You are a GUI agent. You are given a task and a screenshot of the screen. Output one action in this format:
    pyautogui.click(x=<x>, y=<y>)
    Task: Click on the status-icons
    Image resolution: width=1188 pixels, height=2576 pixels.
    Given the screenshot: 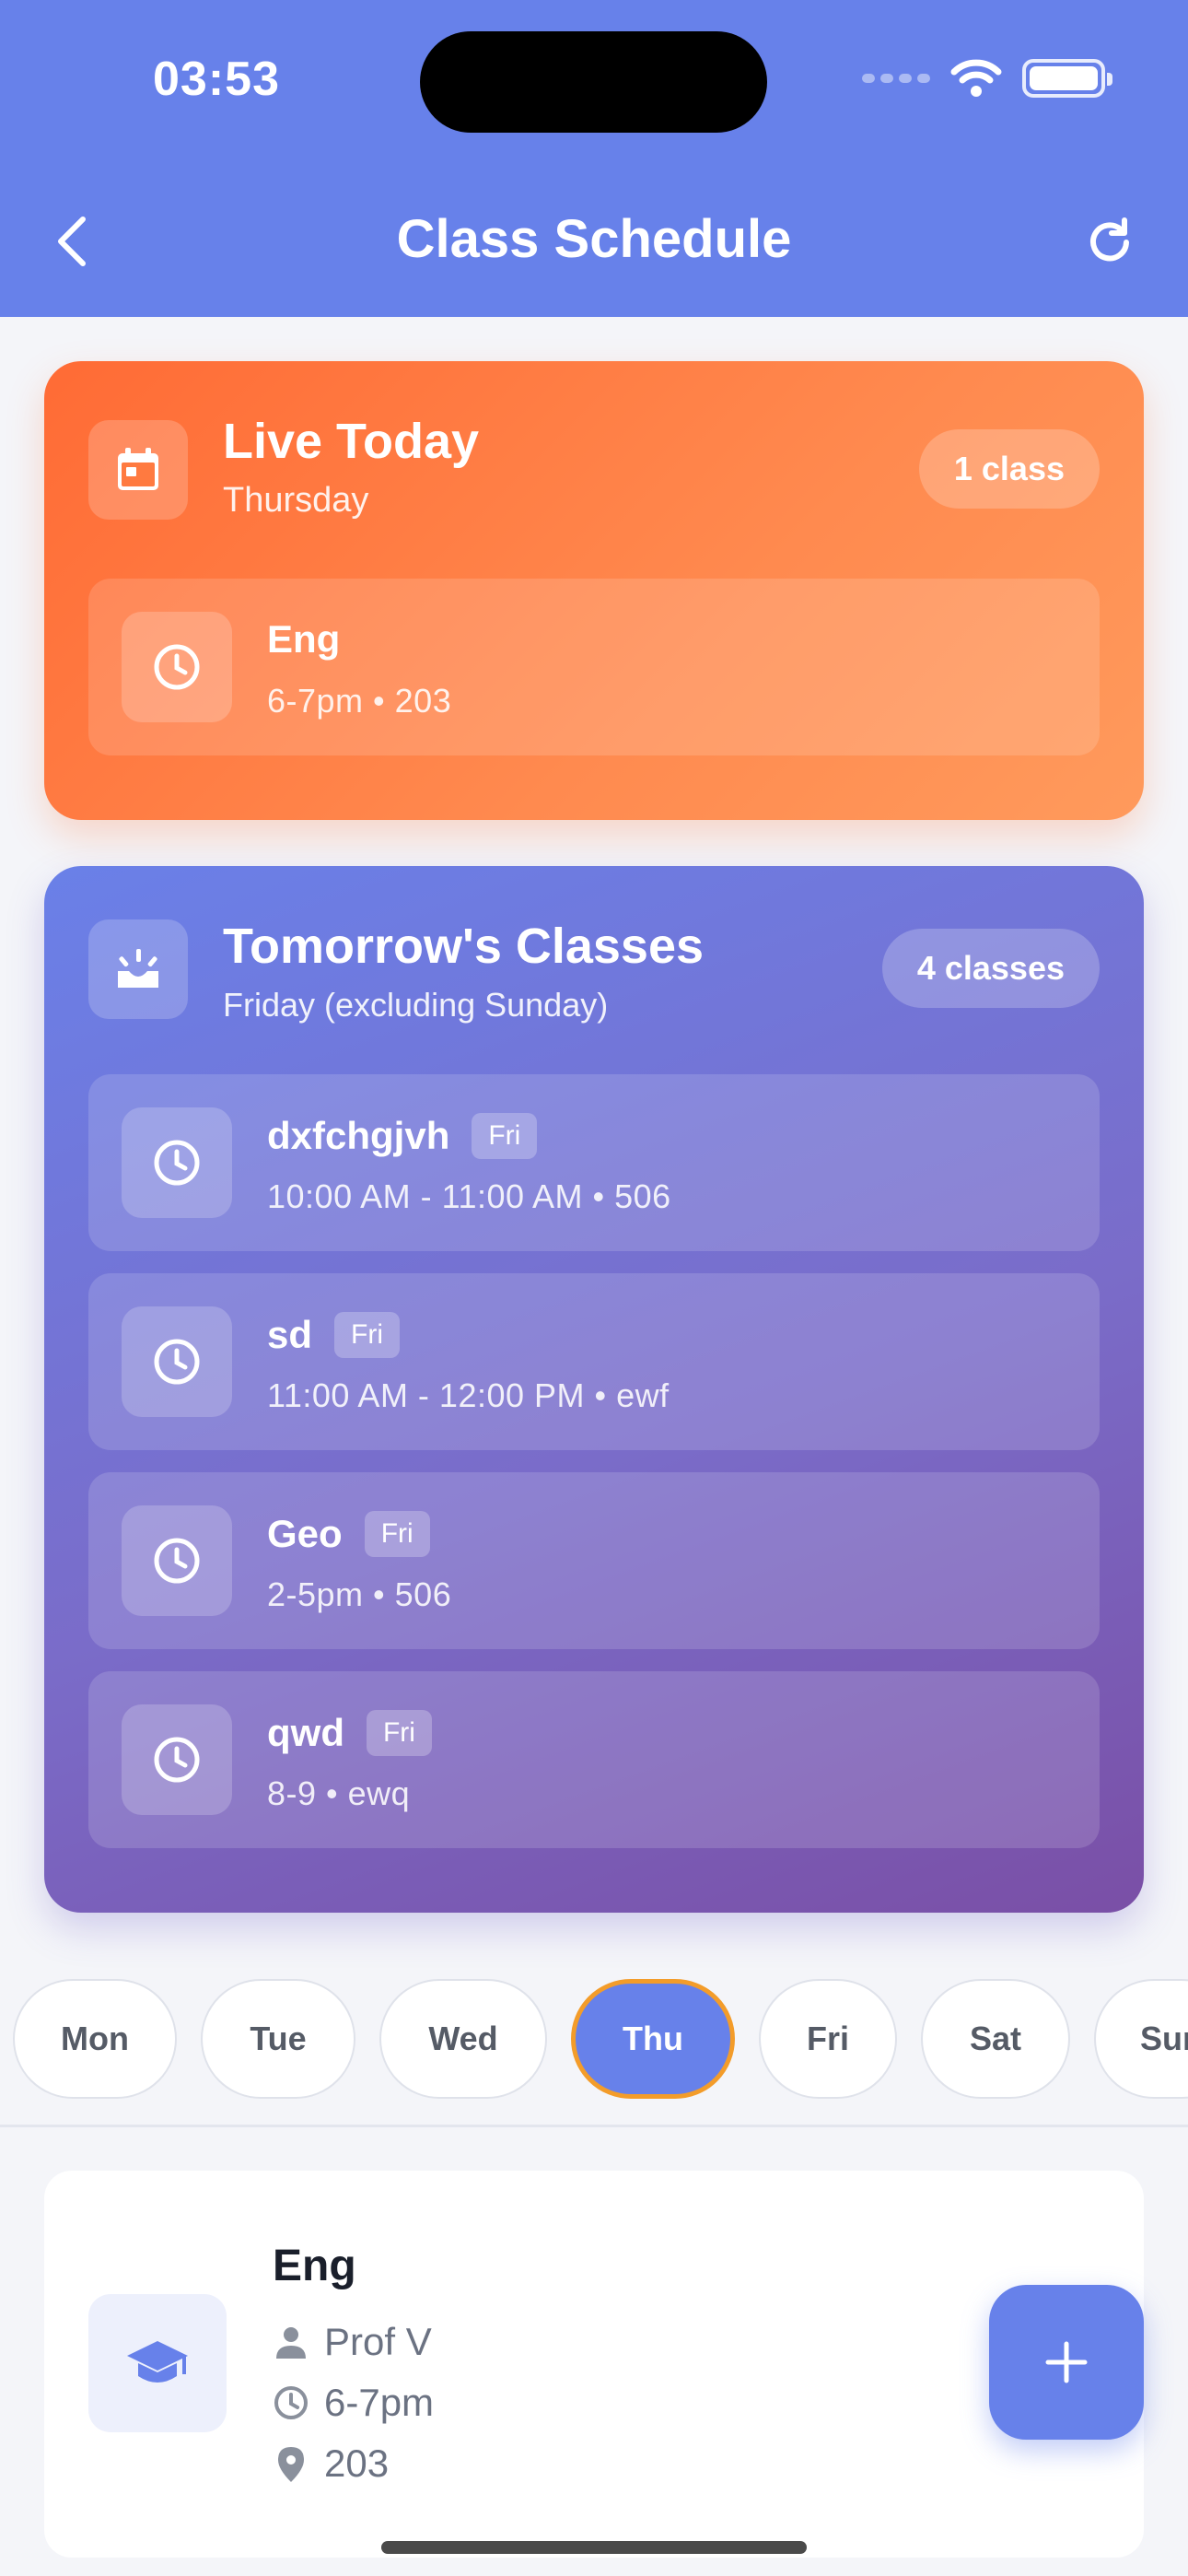 What is the action you would take?
    pyautogui.click(x=987, y=78)
    